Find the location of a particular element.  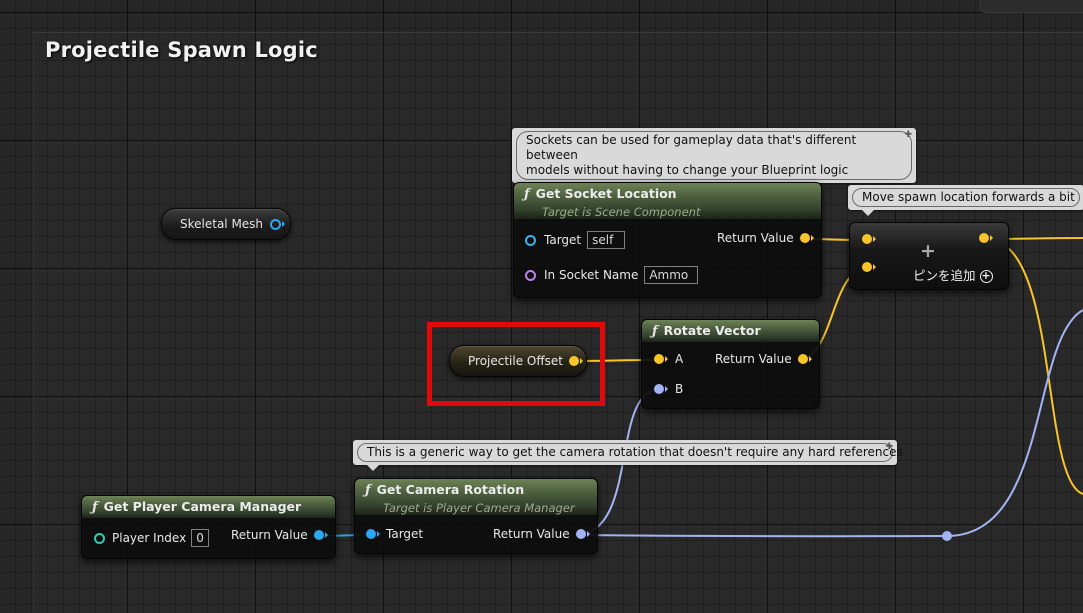

cam-manager-return-pin-row: Return Value is located at coordinates (279, 535).